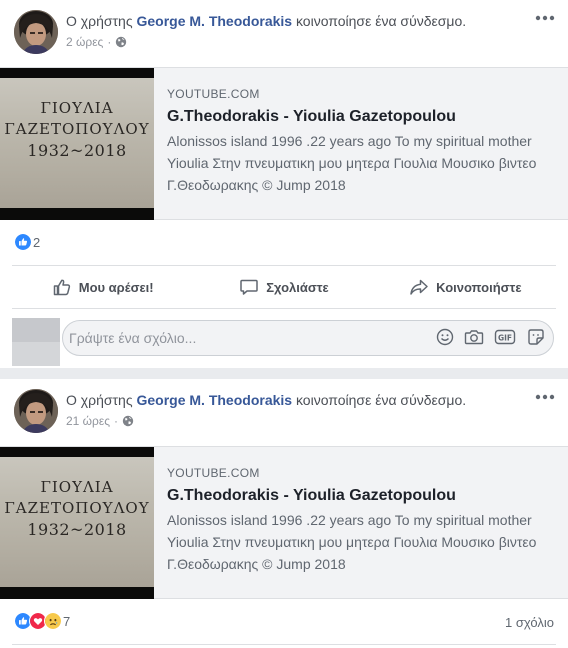 The image size is (568, 648). Describe the element at coordinates (491, 337) in the screenshot. I see `comment-tools: GIF` at that location.